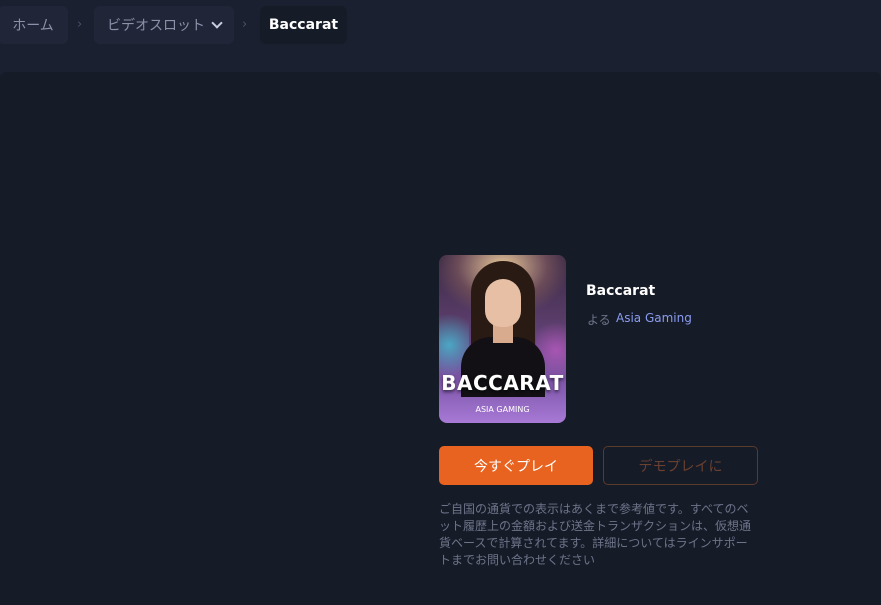  What do you see at coordinates (654, 318) in the screenshot?
I see `provider-link: Asia Gaming` at bounding box center [654, 318].